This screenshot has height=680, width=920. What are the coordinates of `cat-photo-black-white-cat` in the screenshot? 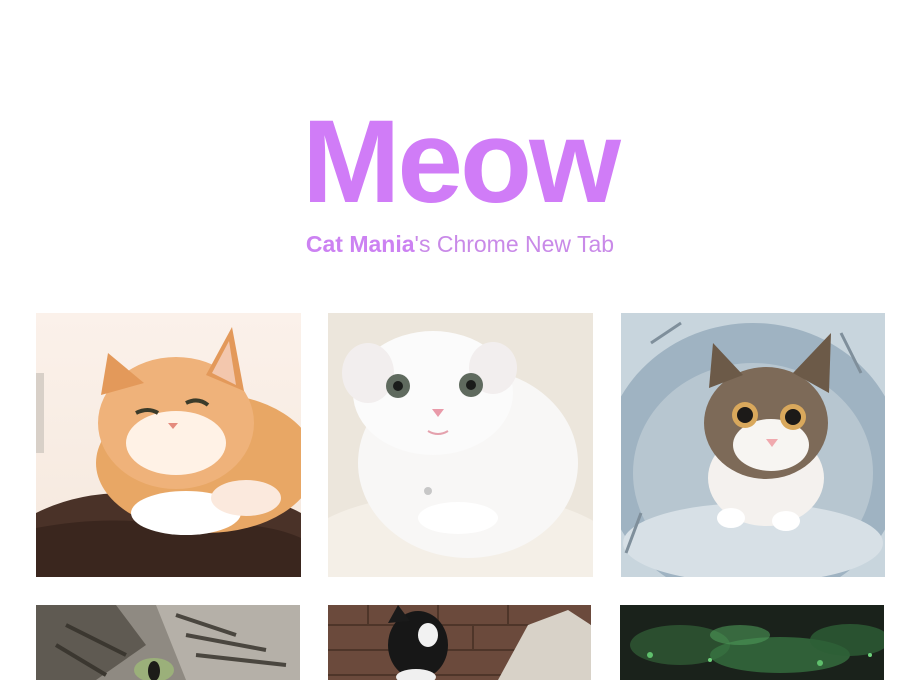 It's located at (459, 642).